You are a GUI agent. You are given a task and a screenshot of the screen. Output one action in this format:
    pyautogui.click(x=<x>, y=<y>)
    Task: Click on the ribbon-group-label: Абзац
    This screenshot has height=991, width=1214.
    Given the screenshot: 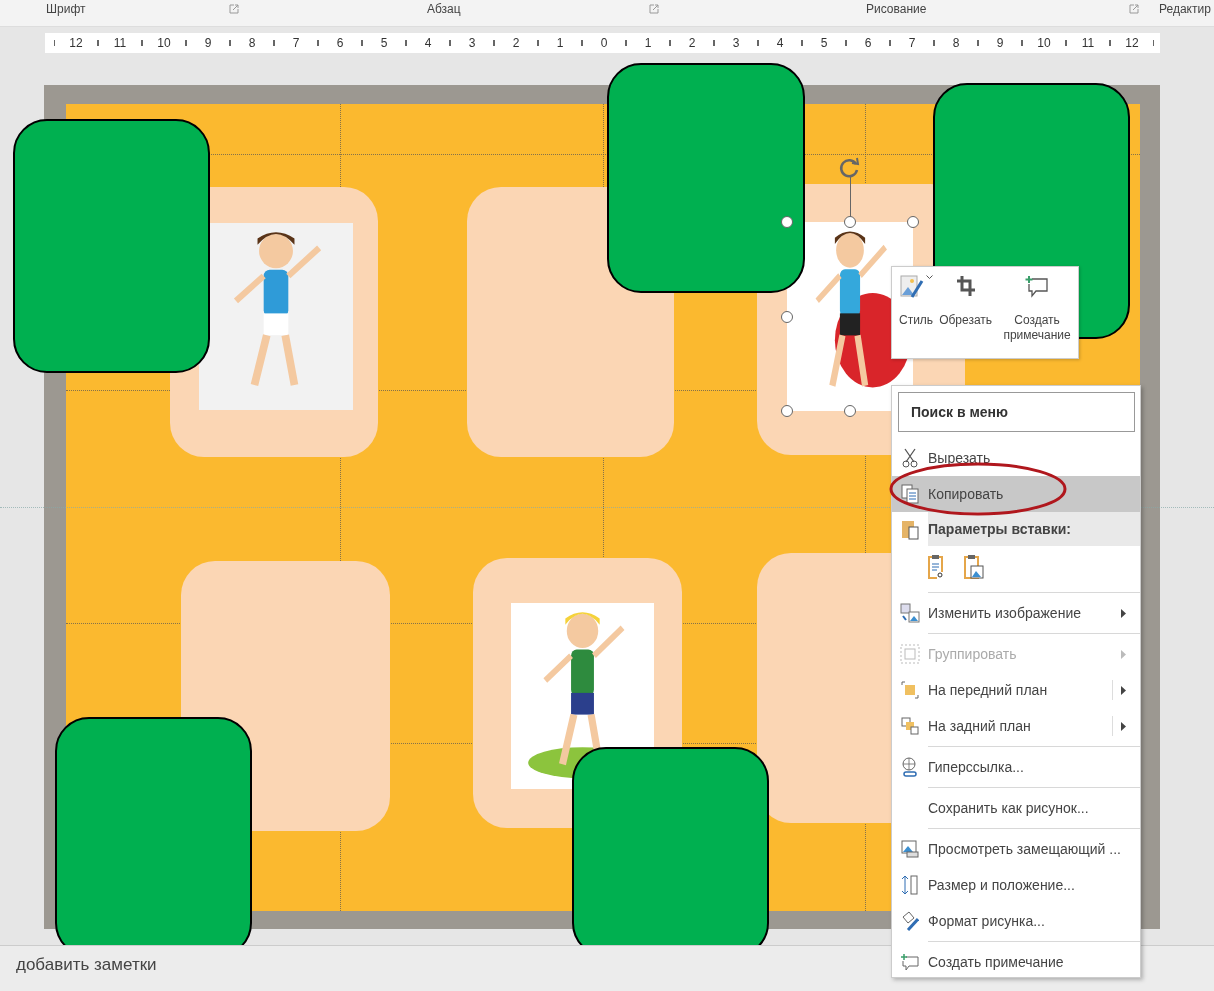 What is the action you would take?
    pyautogui.click(x=444, y=9)
    